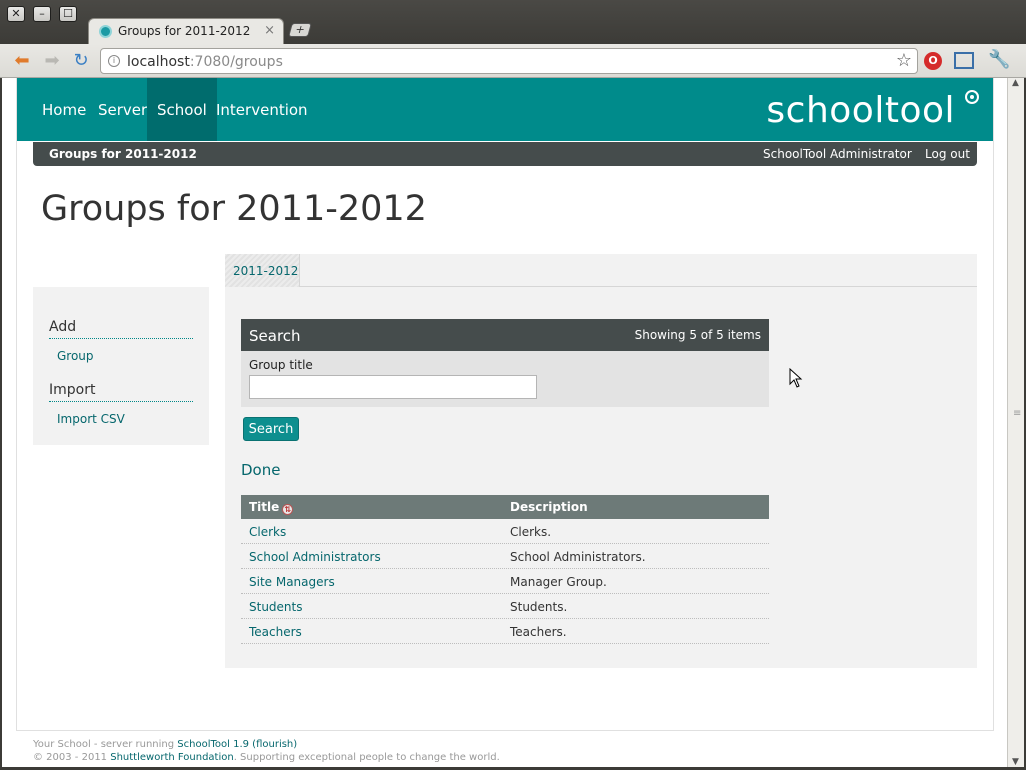  I want to click on sidebar: Add Group Import Import CSV, so click(121, 366).